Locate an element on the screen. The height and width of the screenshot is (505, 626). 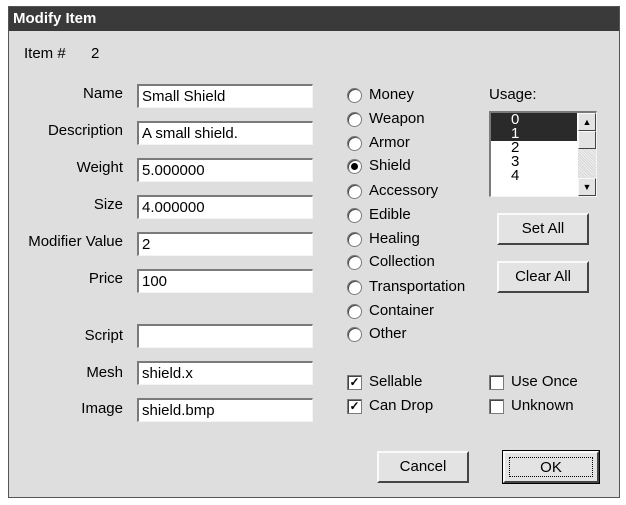
radio-edible-label: Edible is located at coordinates (390, 214).